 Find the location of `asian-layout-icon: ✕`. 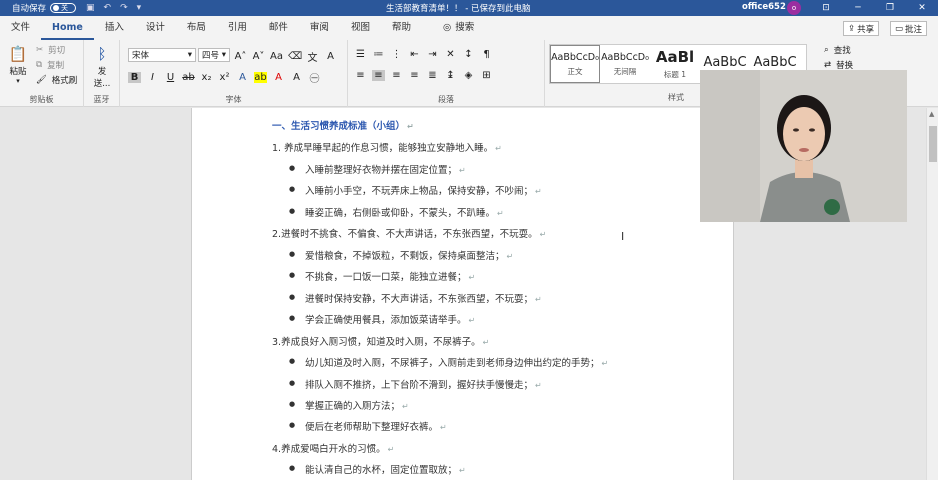

asian-layout-icon: ✕ is located at coordinates (450, 54).